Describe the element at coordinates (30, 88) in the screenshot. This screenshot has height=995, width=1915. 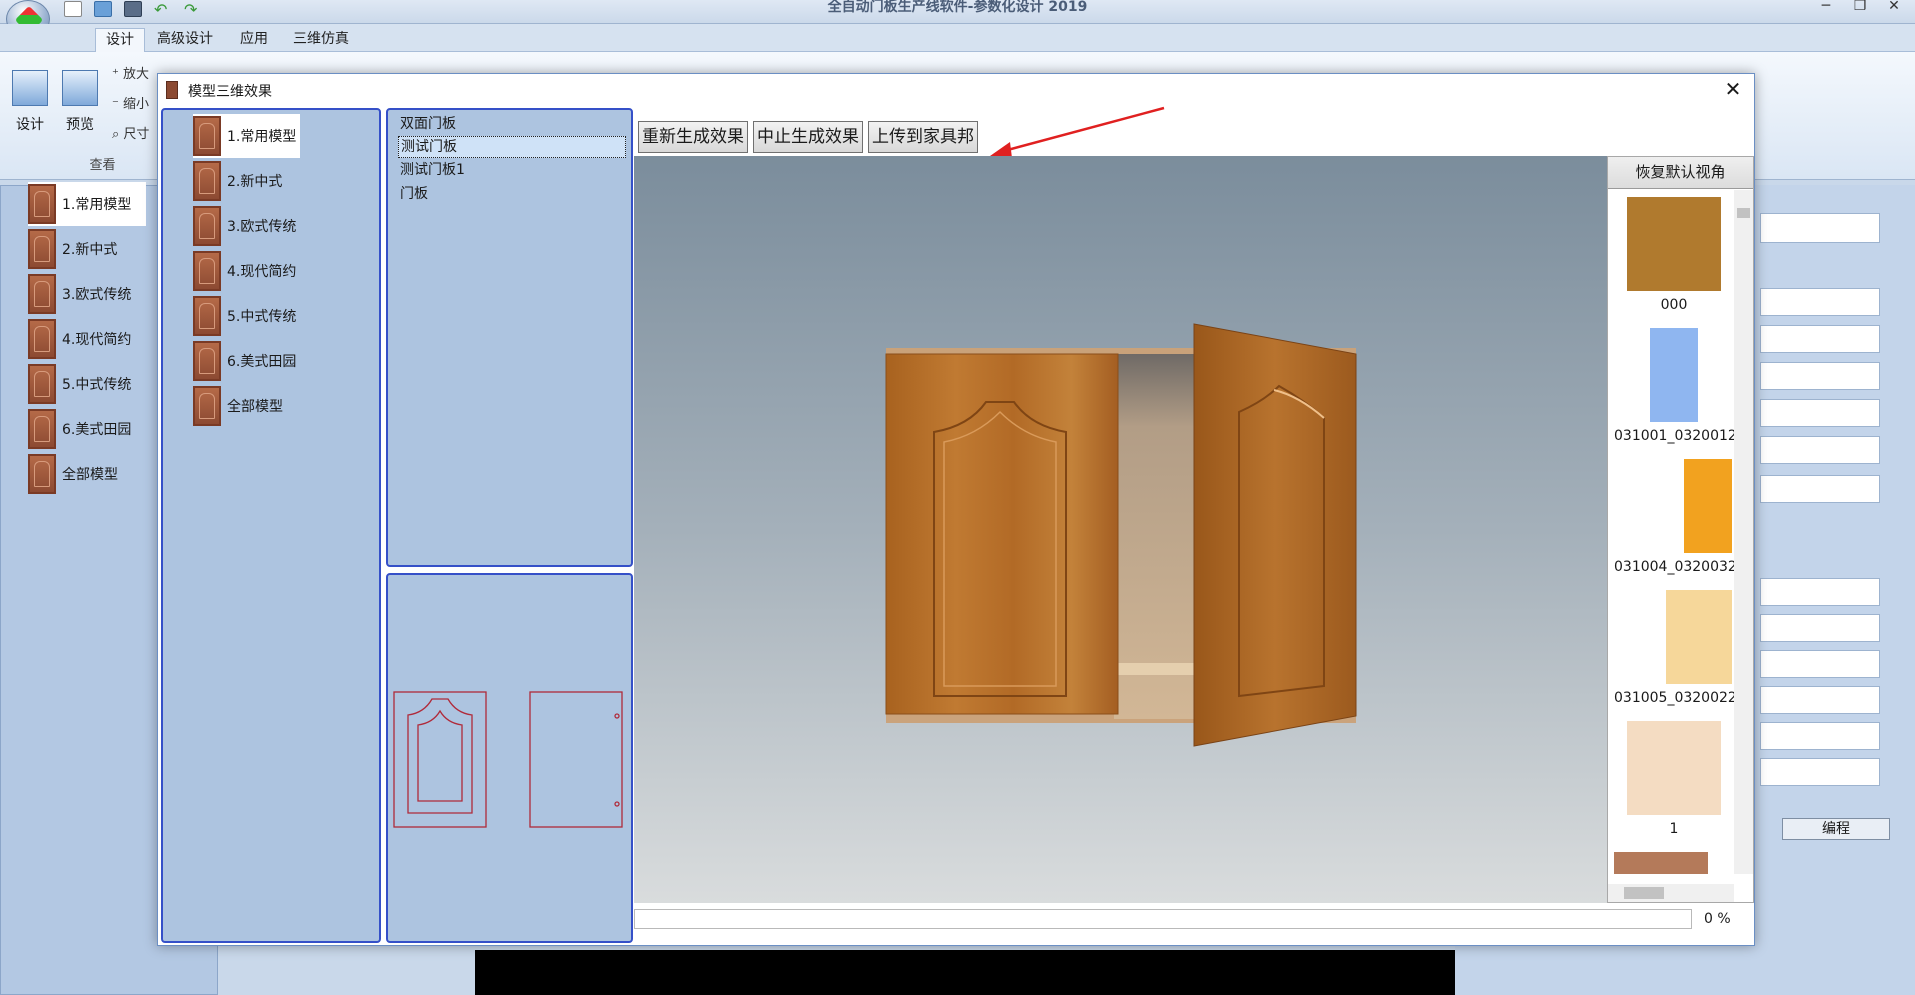
I see `design-icon` at that location.